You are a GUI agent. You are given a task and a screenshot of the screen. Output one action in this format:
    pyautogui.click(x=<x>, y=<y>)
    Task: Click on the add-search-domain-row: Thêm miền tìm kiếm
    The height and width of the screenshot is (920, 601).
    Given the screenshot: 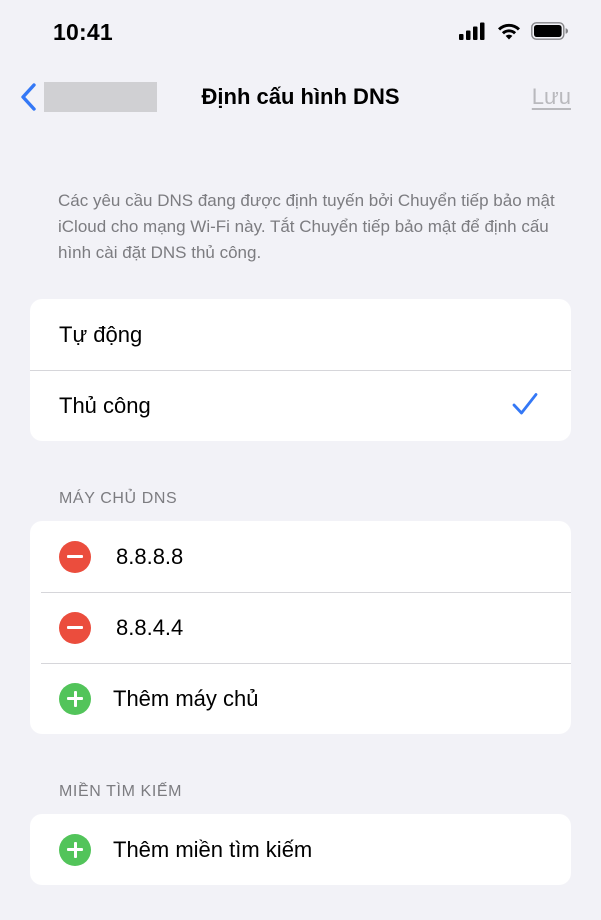 What is the action you would take?
    pyautogui.click(x=300, y=849)
    